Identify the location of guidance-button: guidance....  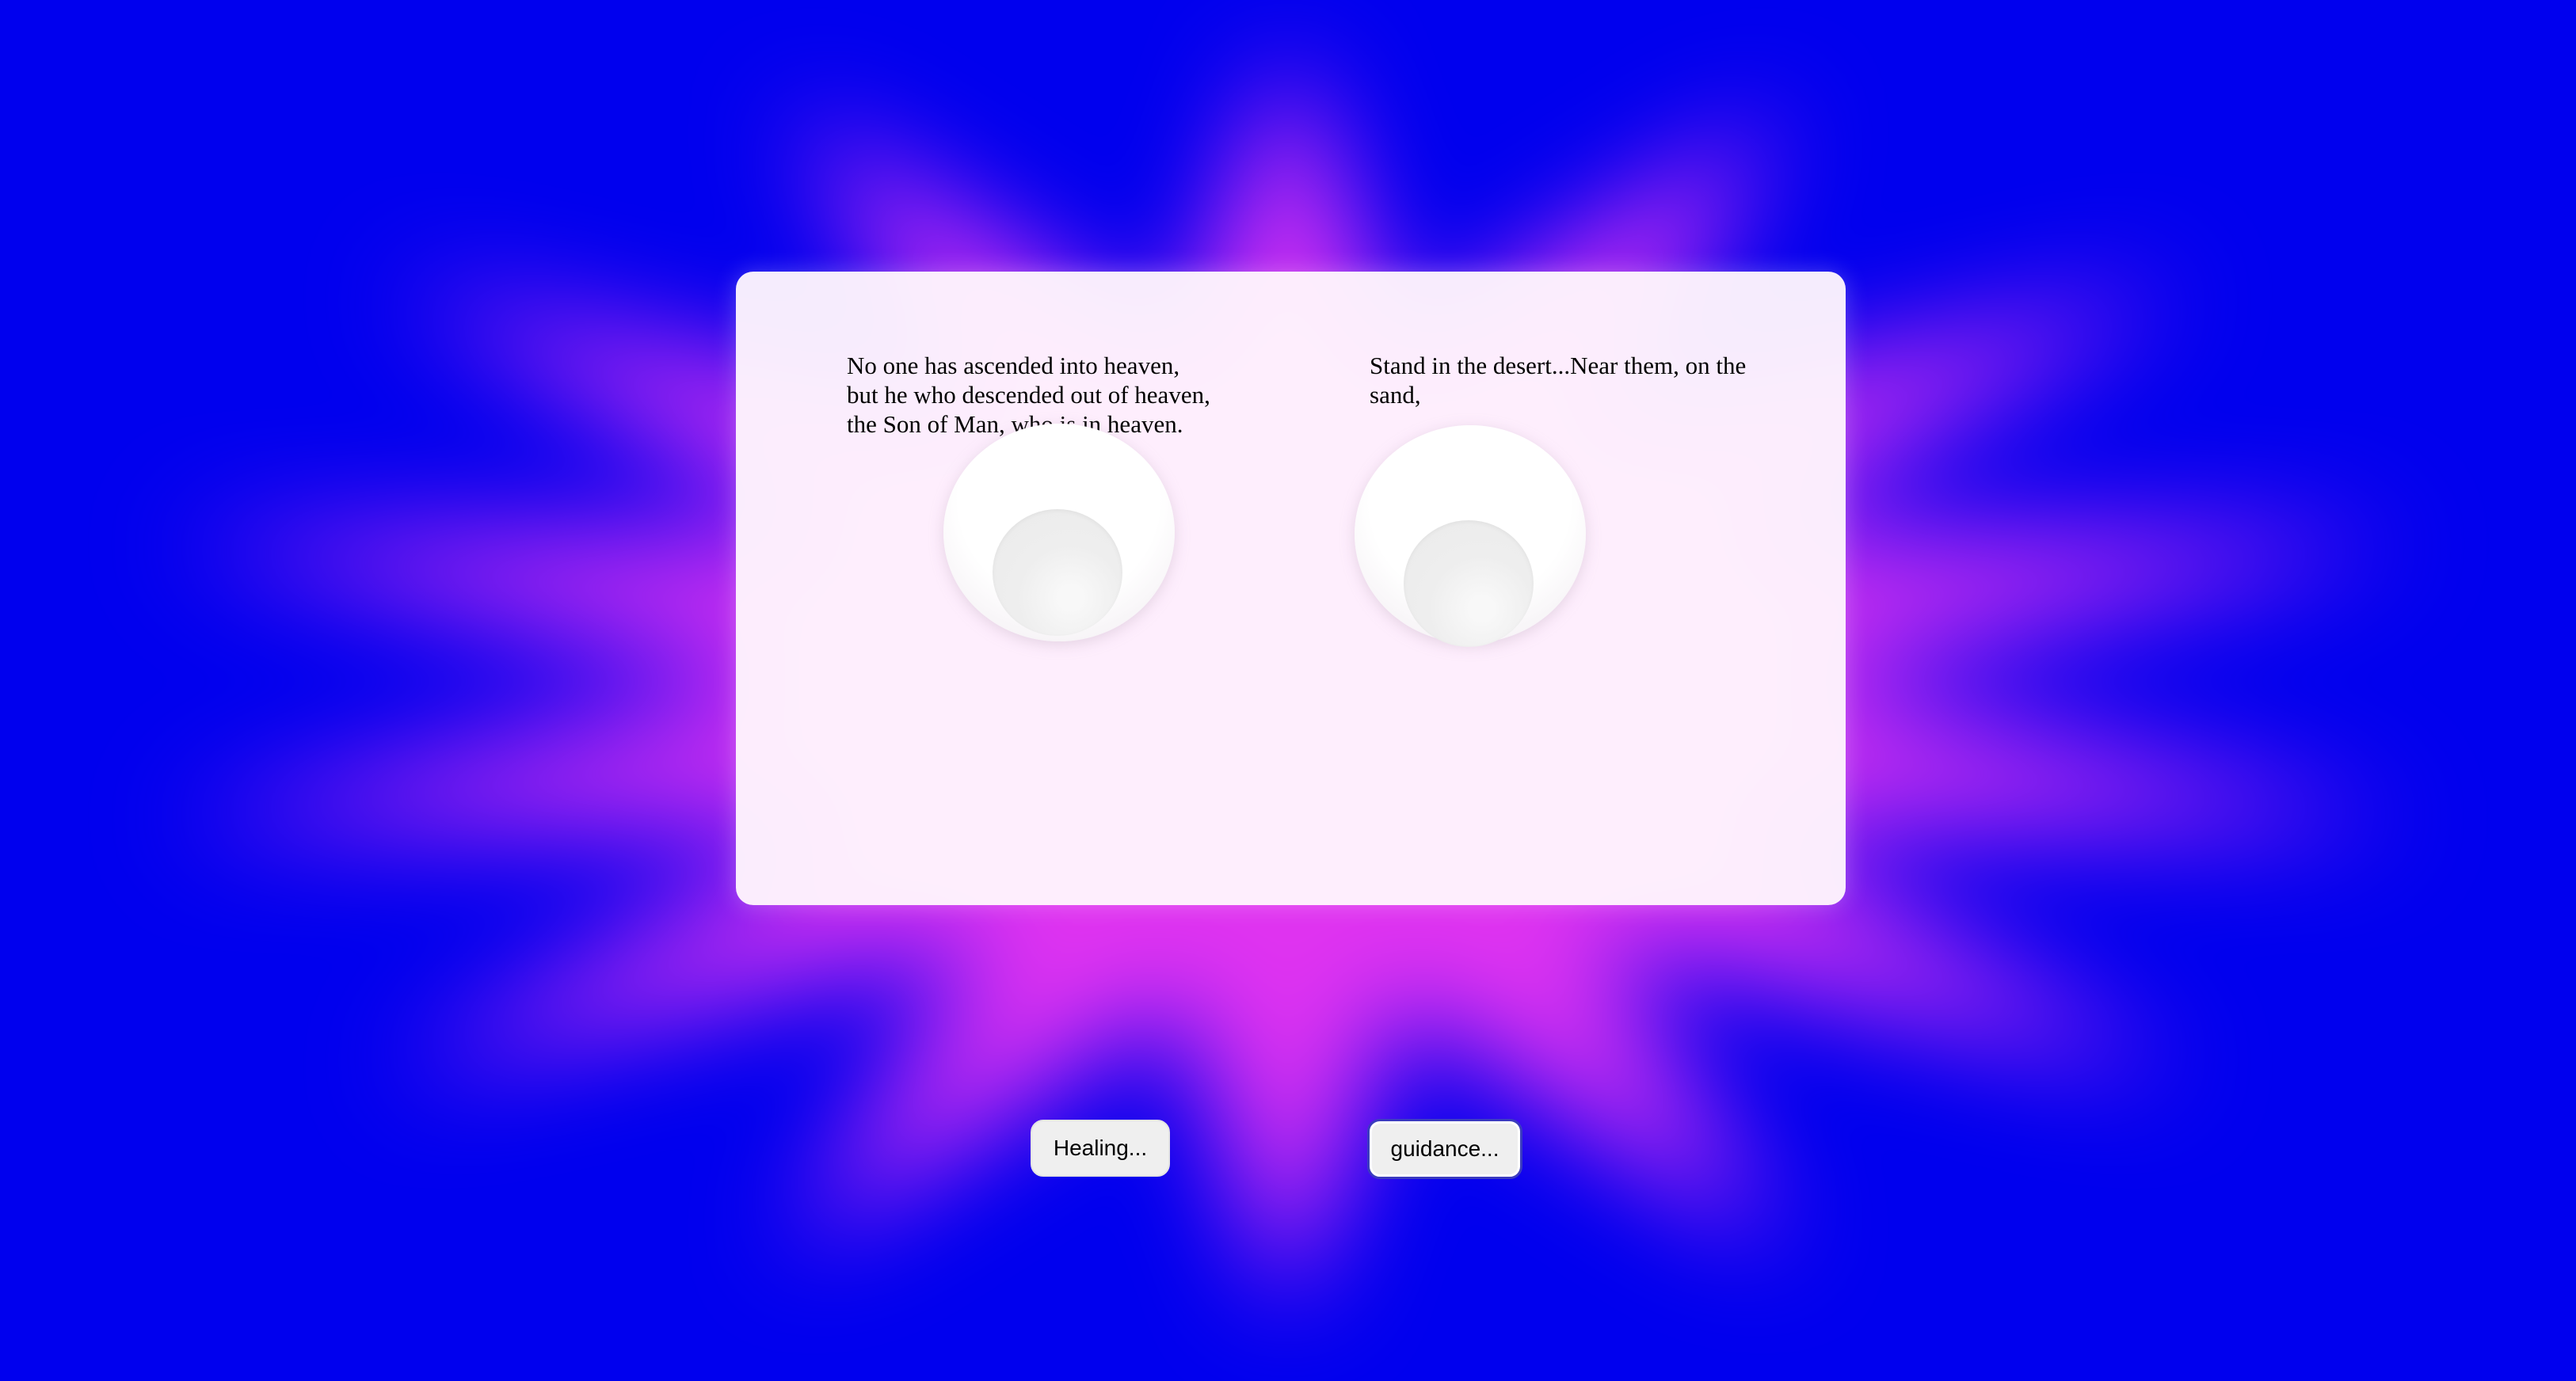
(1445, 1149).